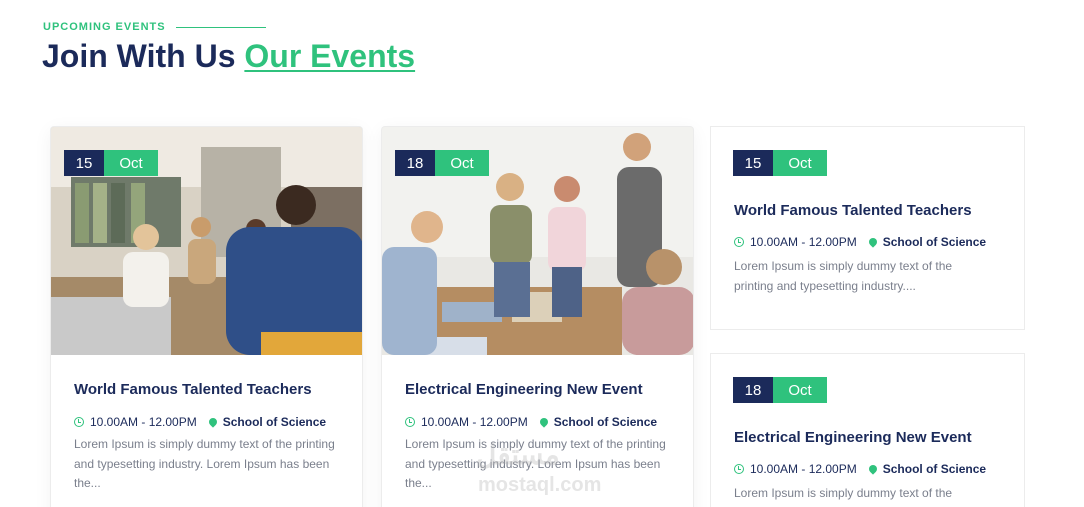  Describe the element at coordinates (104, 27) in the screenshot. I see `eyebrow-label: UPCOMING EVENTS` at that location.